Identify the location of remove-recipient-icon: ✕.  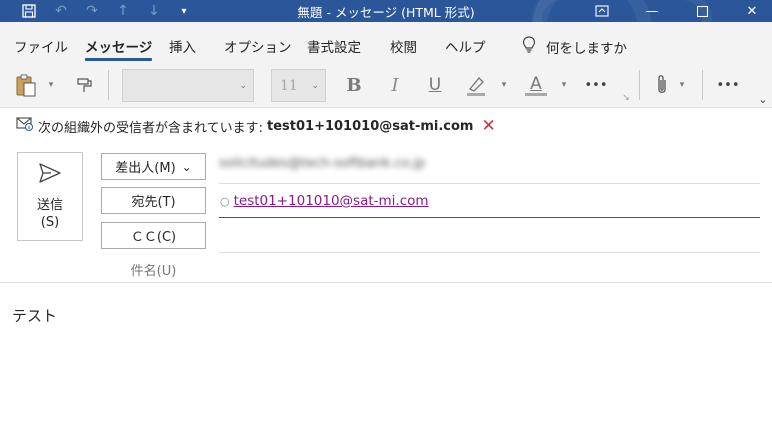
(488, 126).